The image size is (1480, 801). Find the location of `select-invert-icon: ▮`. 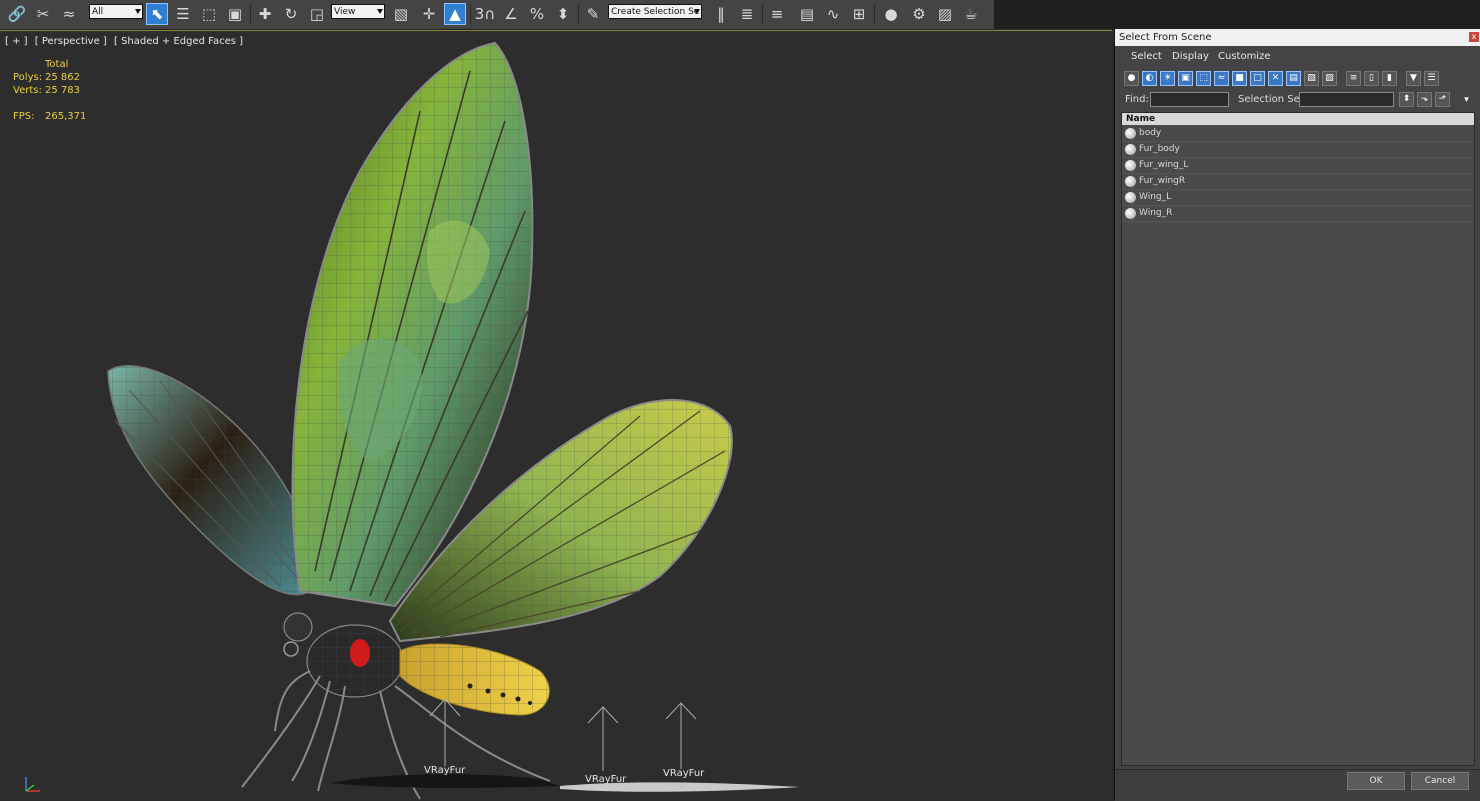

select-invert-icon: ▮ is located at coordinates (1389, 78).